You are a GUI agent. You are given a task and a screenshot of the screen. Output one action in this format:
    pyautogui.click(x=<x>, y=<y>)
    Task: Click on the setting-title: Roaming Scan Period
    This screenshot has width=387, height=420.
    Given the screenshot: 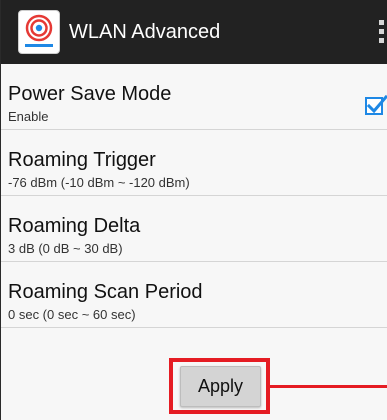 What is the action you would take?
    pyautogui.click(x=105, y=292)
    